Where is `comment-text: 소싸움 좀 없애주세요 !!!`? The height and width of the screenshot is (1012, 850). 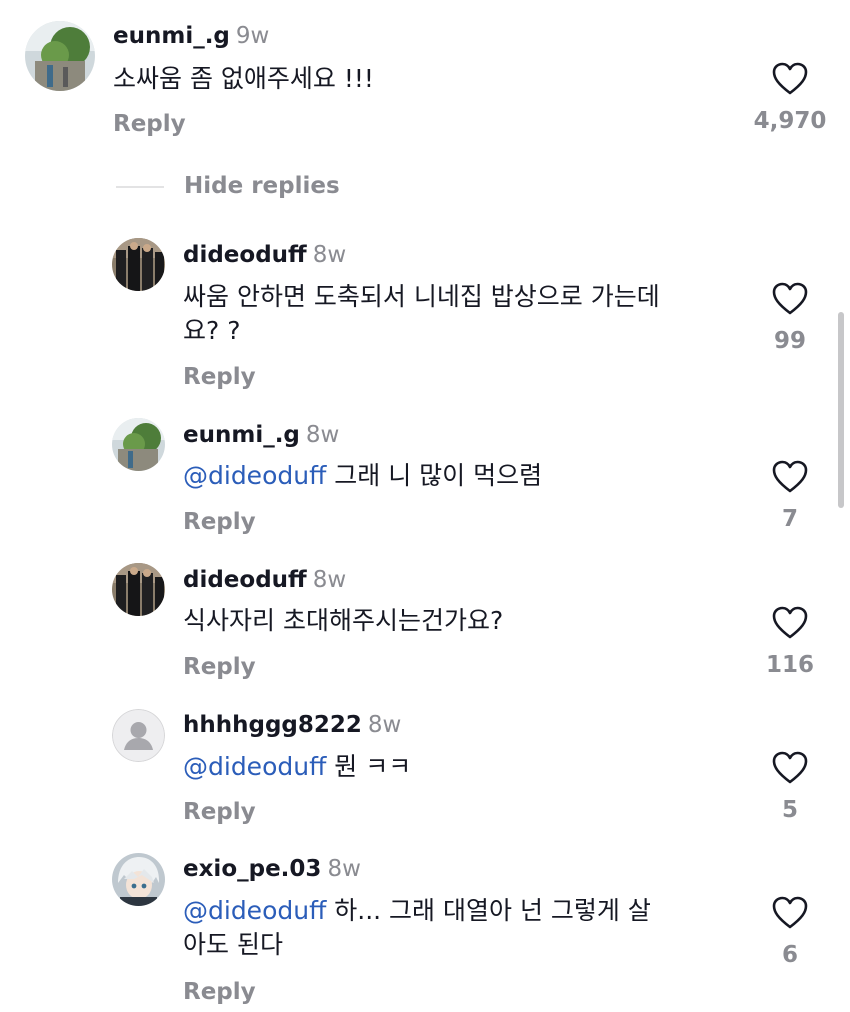
comment-text: 소싸움 좀 없애주세요 !!! is located at coordinates (243, 78).